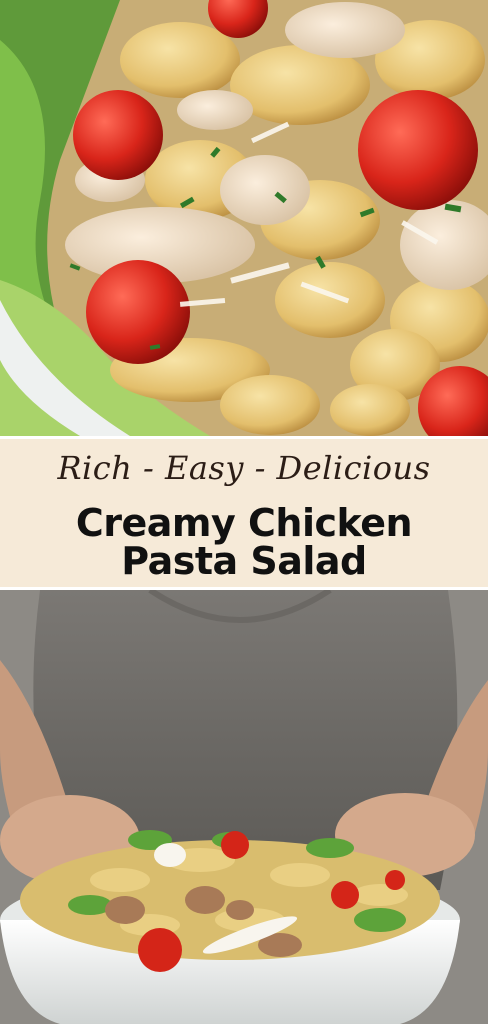  What do you see at coordinates (244, 561) in the screenshot?
I see `recipe-title-line-2: Pasta Salad` at bounding box center [244, 561].